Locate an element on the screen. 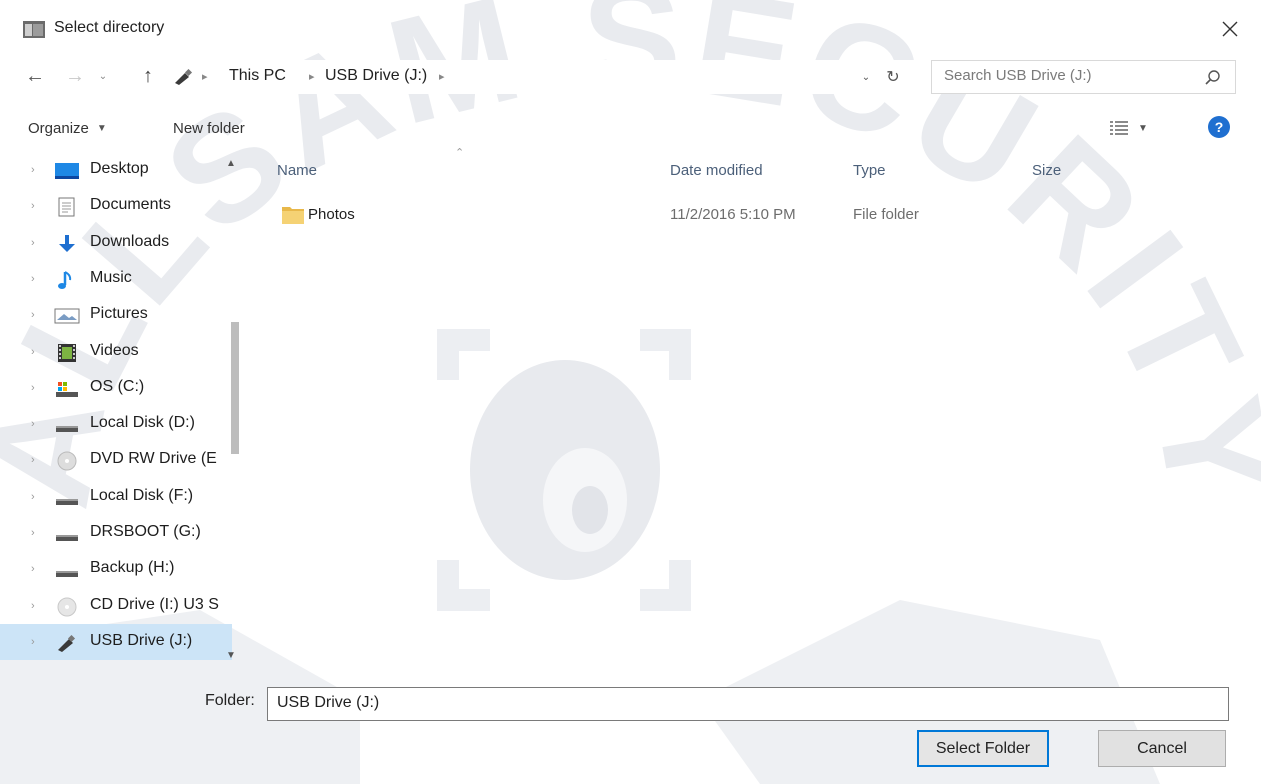  pictures-icon is located at coordinates (67, 316).